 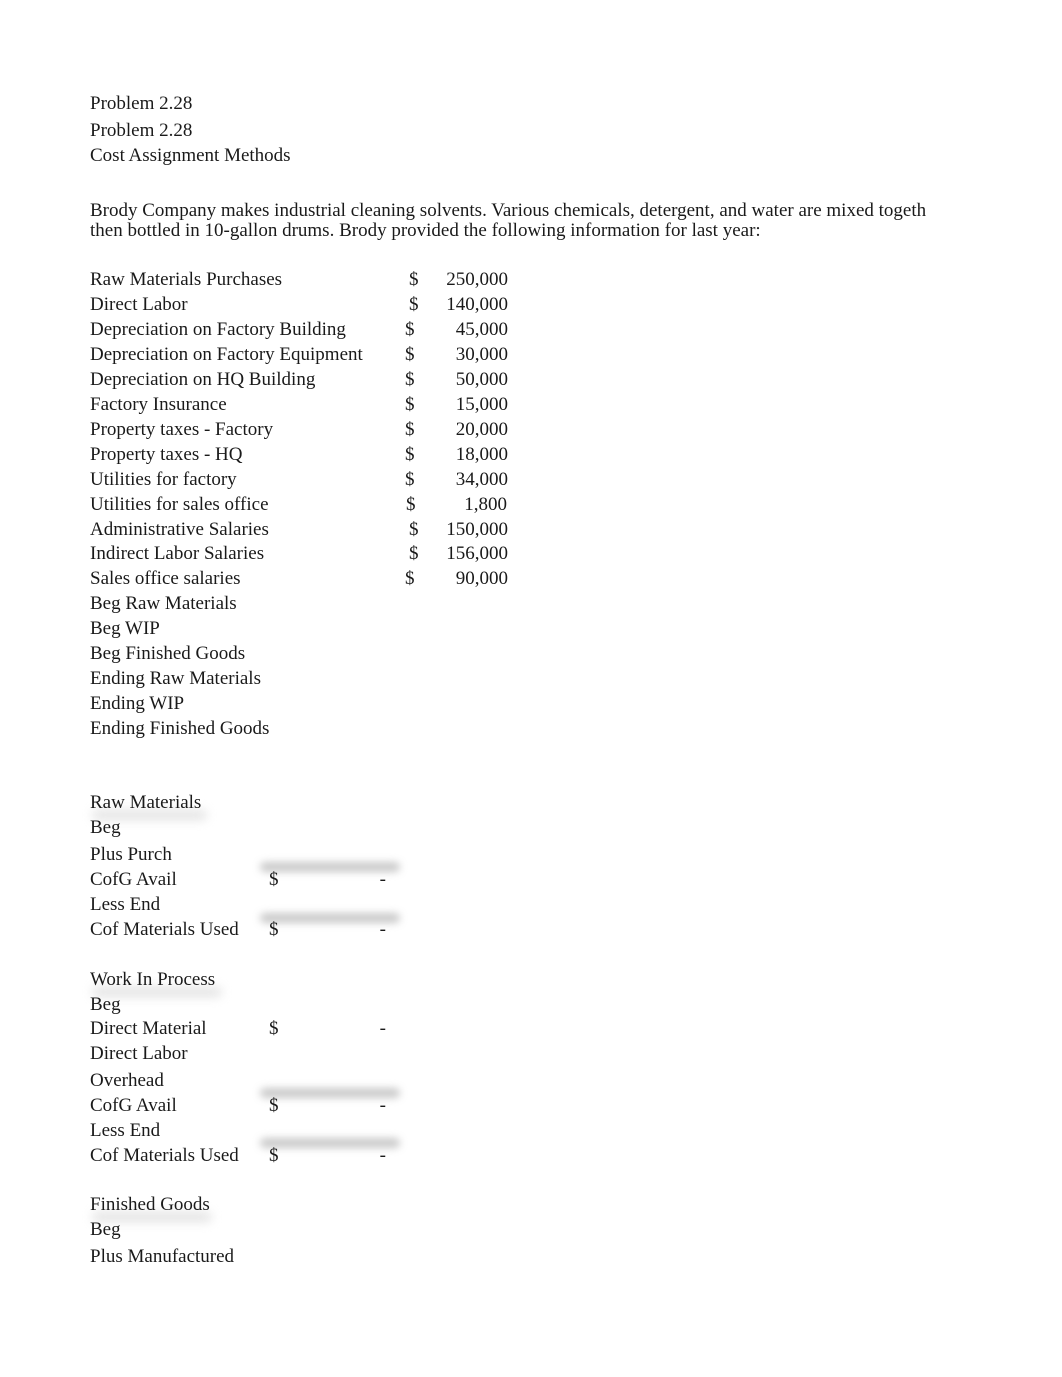 What do you see at coordinates (148, 1028) in the screenshot?
I see `schedule-row-label: Direct Material` at bounding box center [148, 1028].